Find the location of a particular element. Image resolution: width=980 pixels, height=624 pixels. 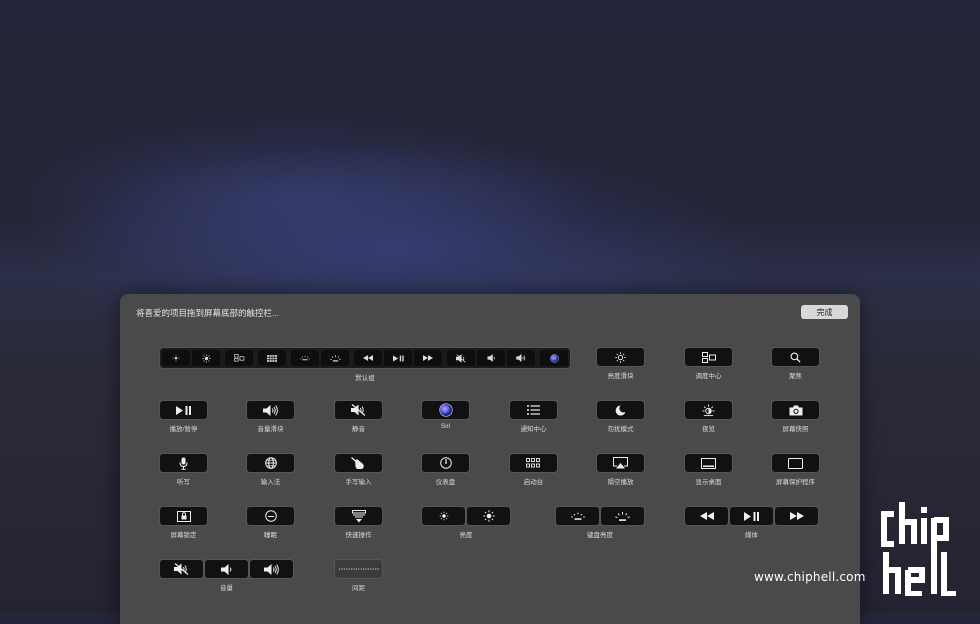

show-desktop-label: 显示桌面 is located at coordinates (708, 482).